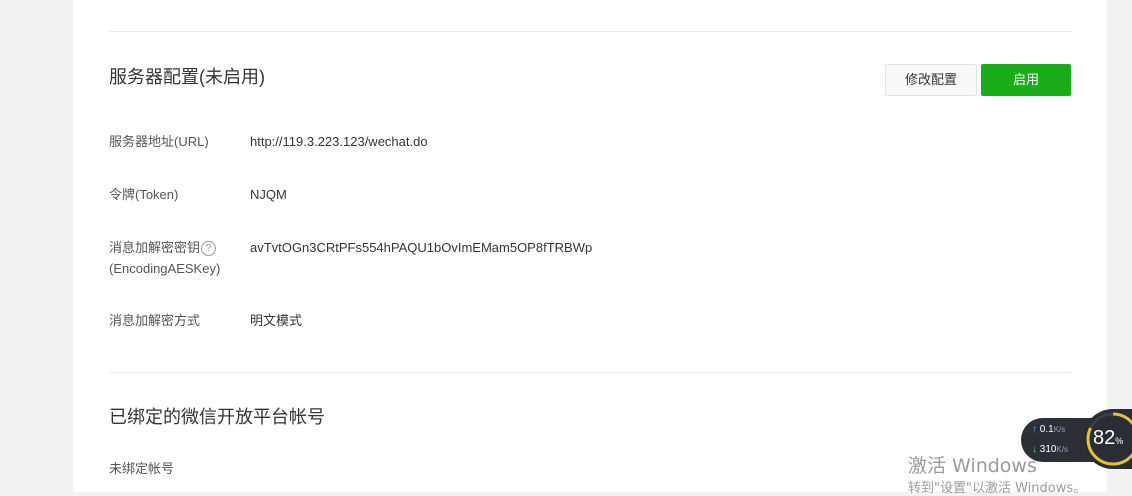 This screenshot has width=1132, height=496. Describe the element at coordinates (187, 77) in the screenshot. I see `server-config-title: 服务器配置(未启用)` at that location.